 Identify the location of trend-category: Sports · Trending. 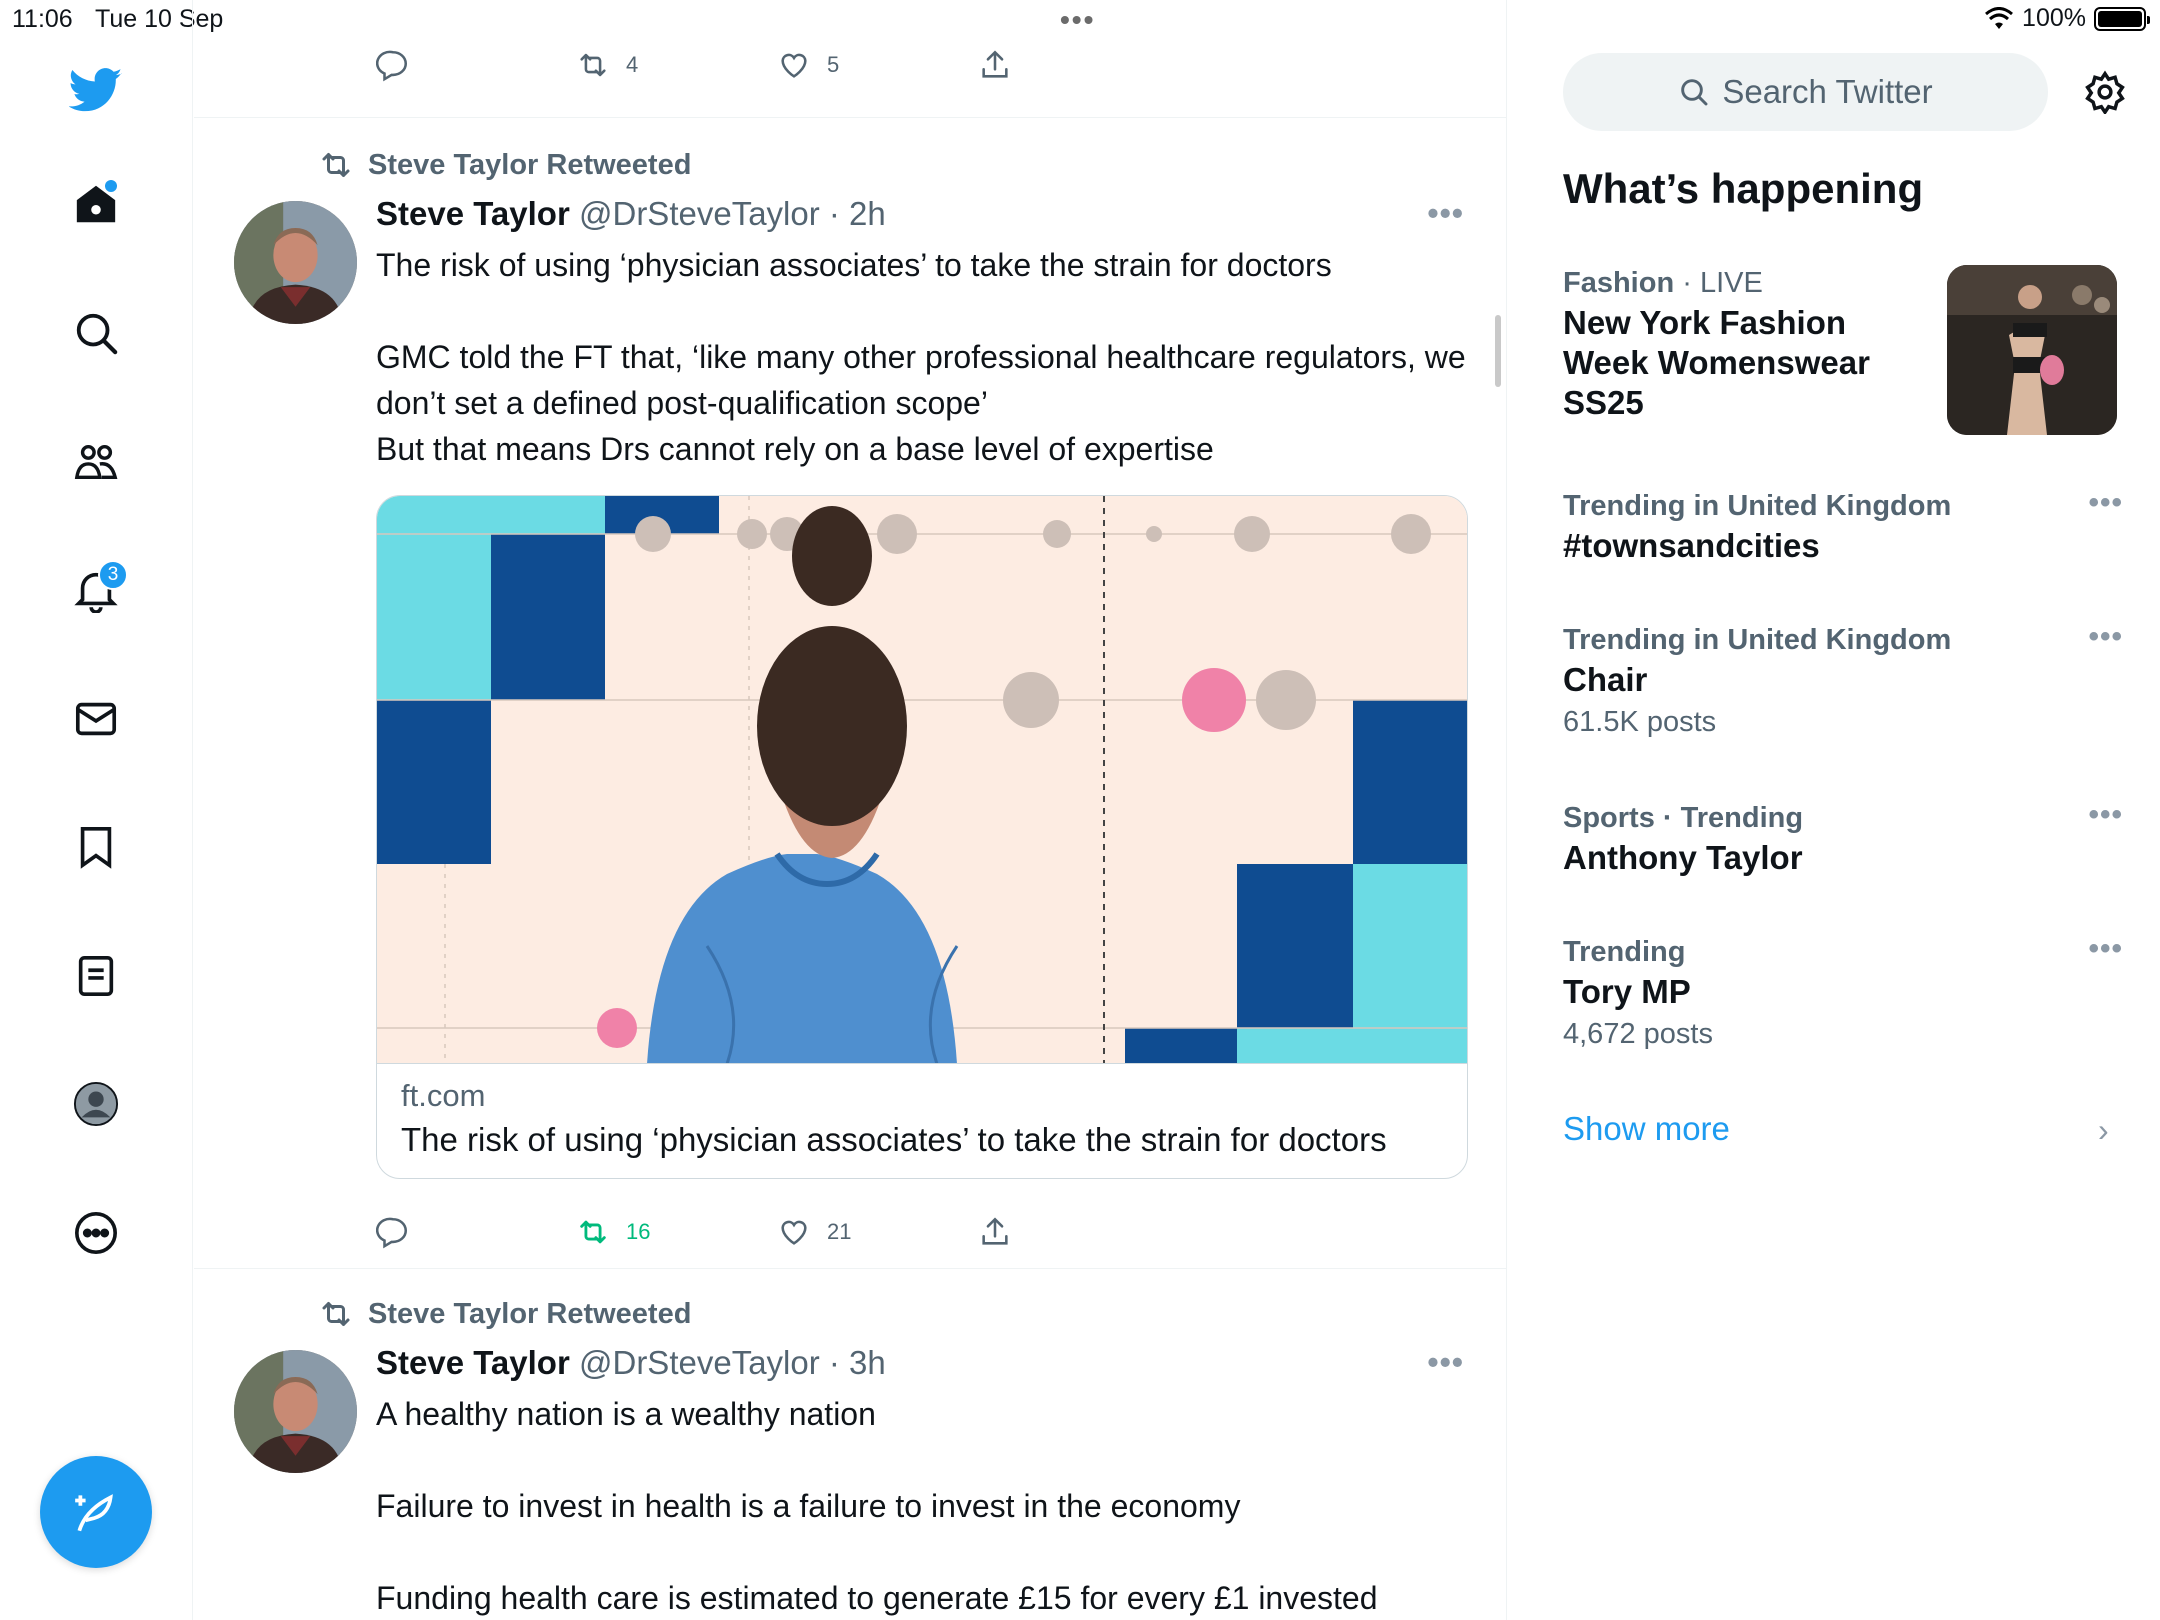
(1683, 818).